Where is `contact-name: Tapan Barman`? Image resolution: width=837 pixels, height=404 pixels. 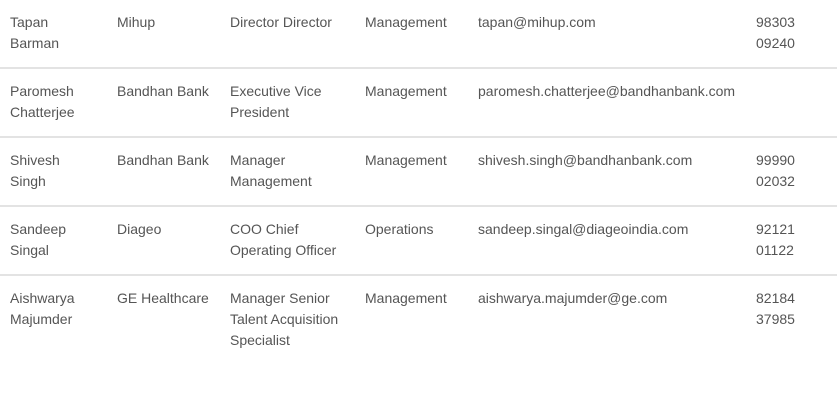 contact-name: Tapan Barman is located at coordinates (35, 32).